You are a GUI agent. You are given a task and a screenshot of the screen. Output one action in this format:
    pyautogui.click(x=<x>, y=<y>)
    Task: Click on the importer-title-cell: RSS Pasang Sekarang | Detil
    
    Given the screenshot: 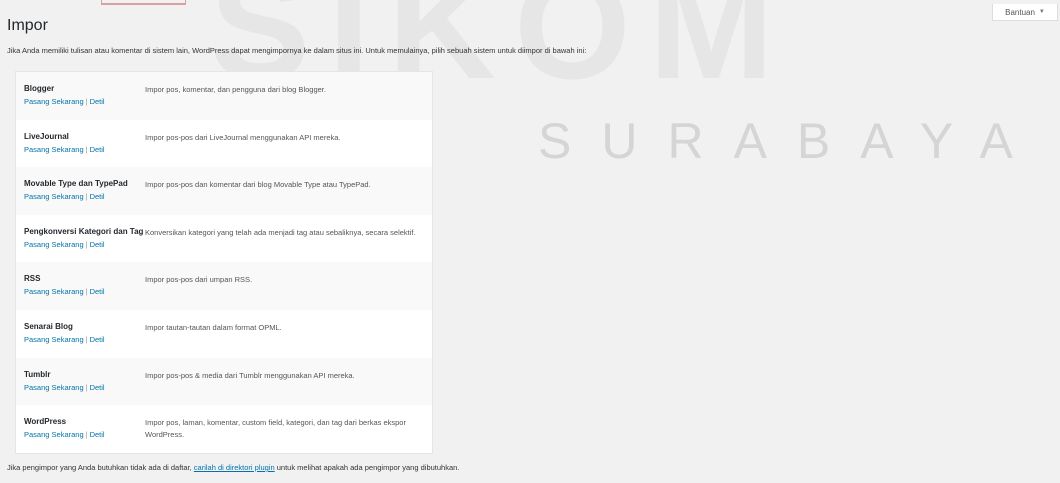 What is the action you would take?
    pyautogui.click(x=84, y=292)
    